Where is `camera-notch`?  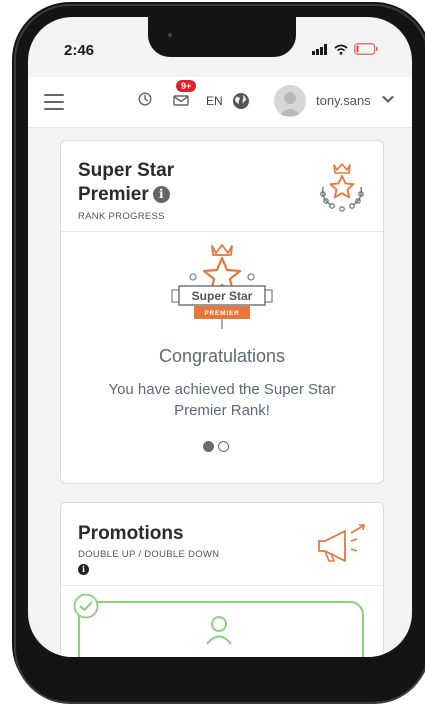
camera-notch is located at coordinates (222, 37).